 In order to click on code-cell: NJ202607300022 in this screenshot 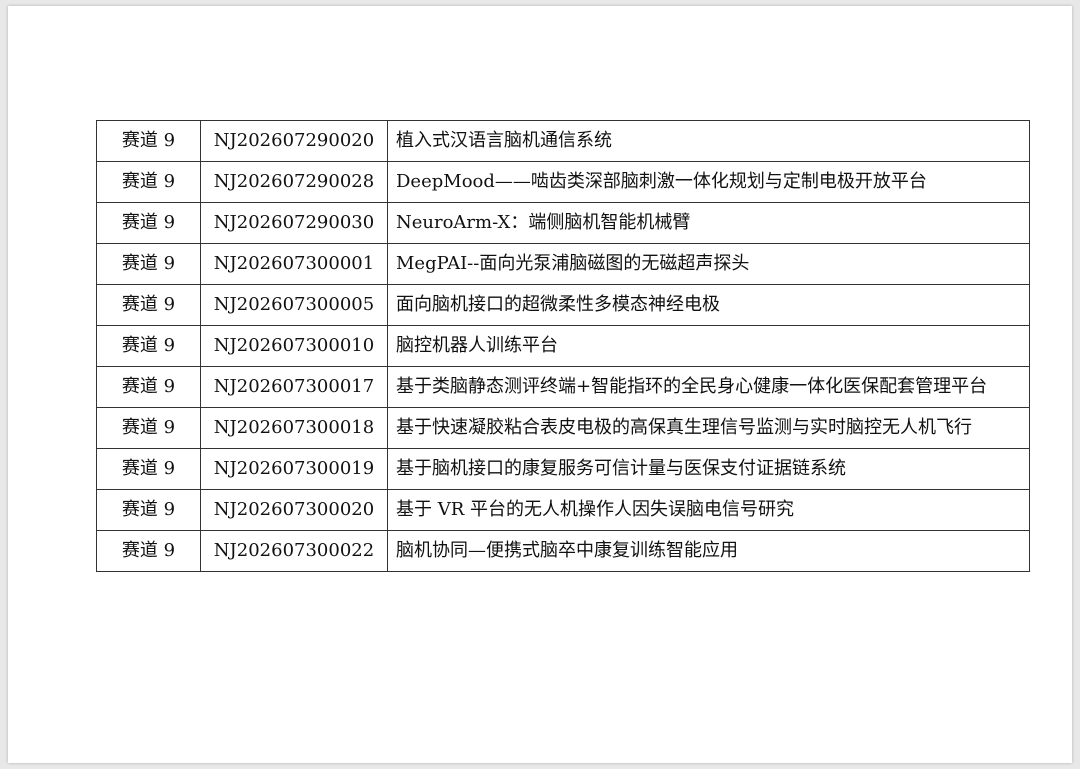, I will do `click(294, 551)`.